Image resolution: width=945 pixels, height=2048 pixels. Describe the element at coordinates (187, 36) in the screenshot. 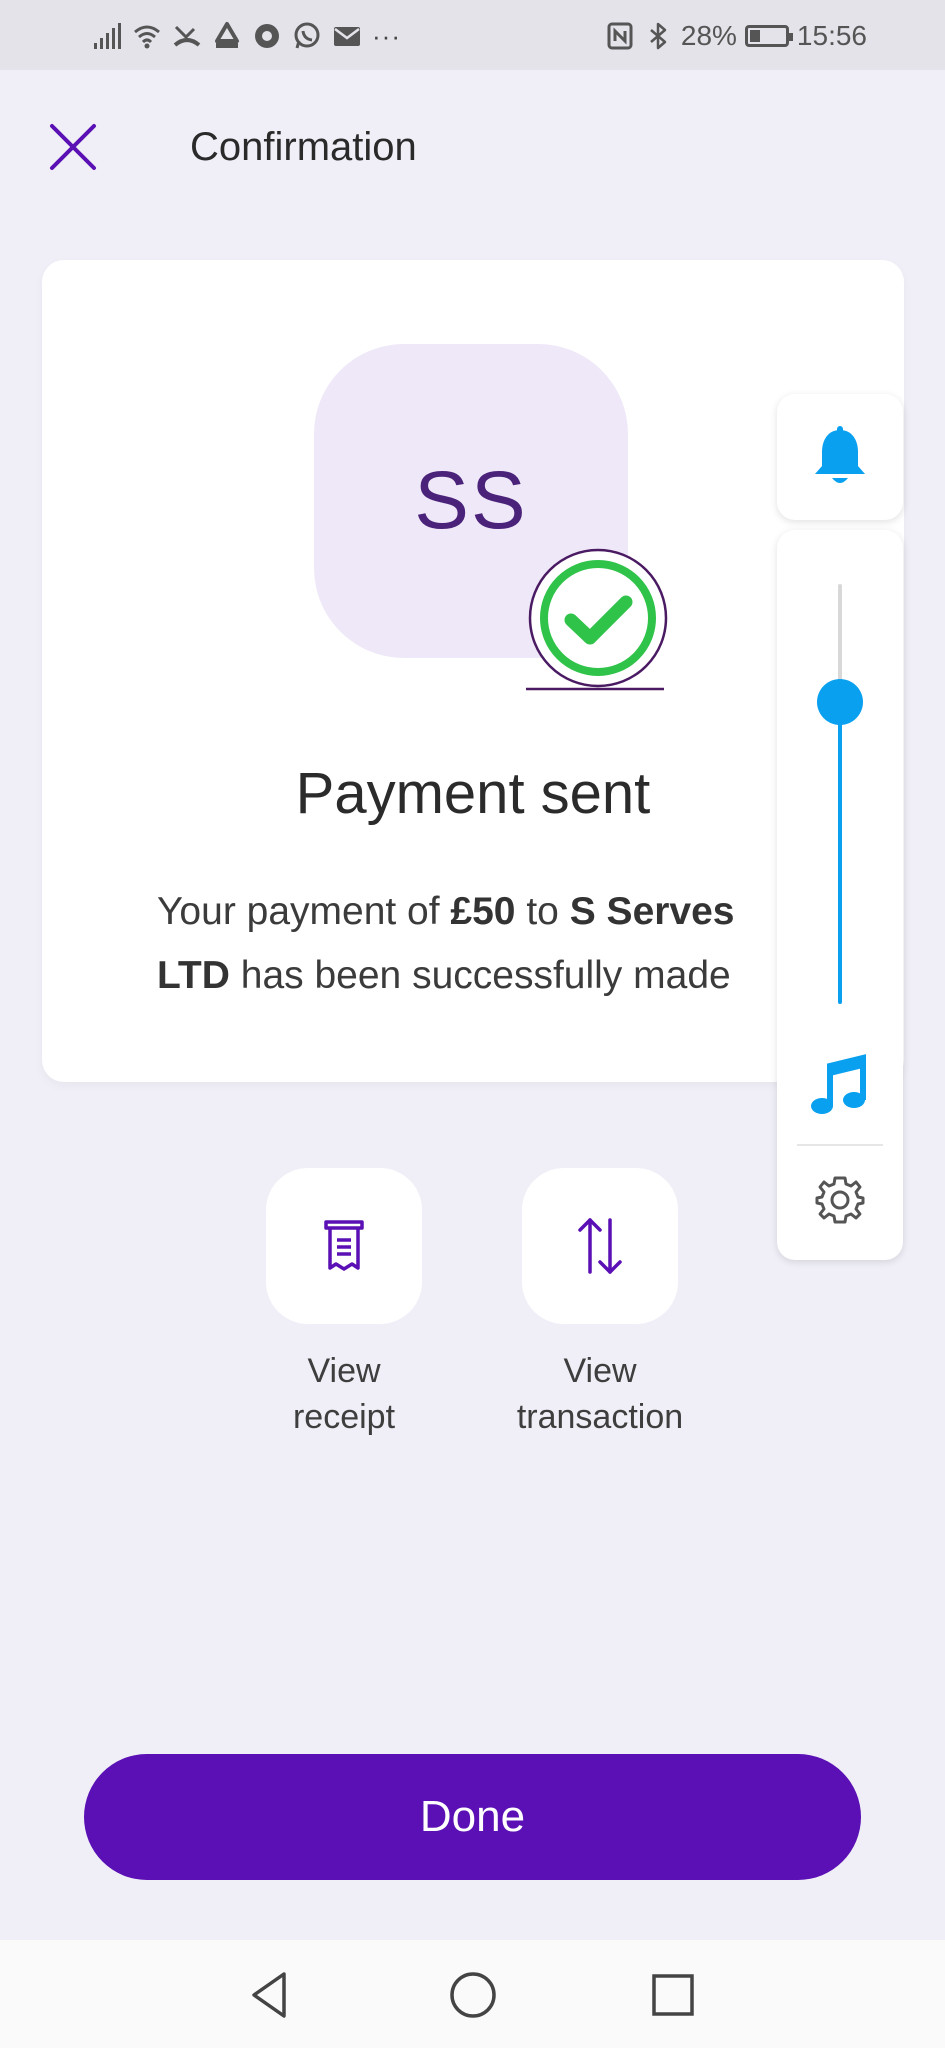

I see `missed-call-icon` at that location.